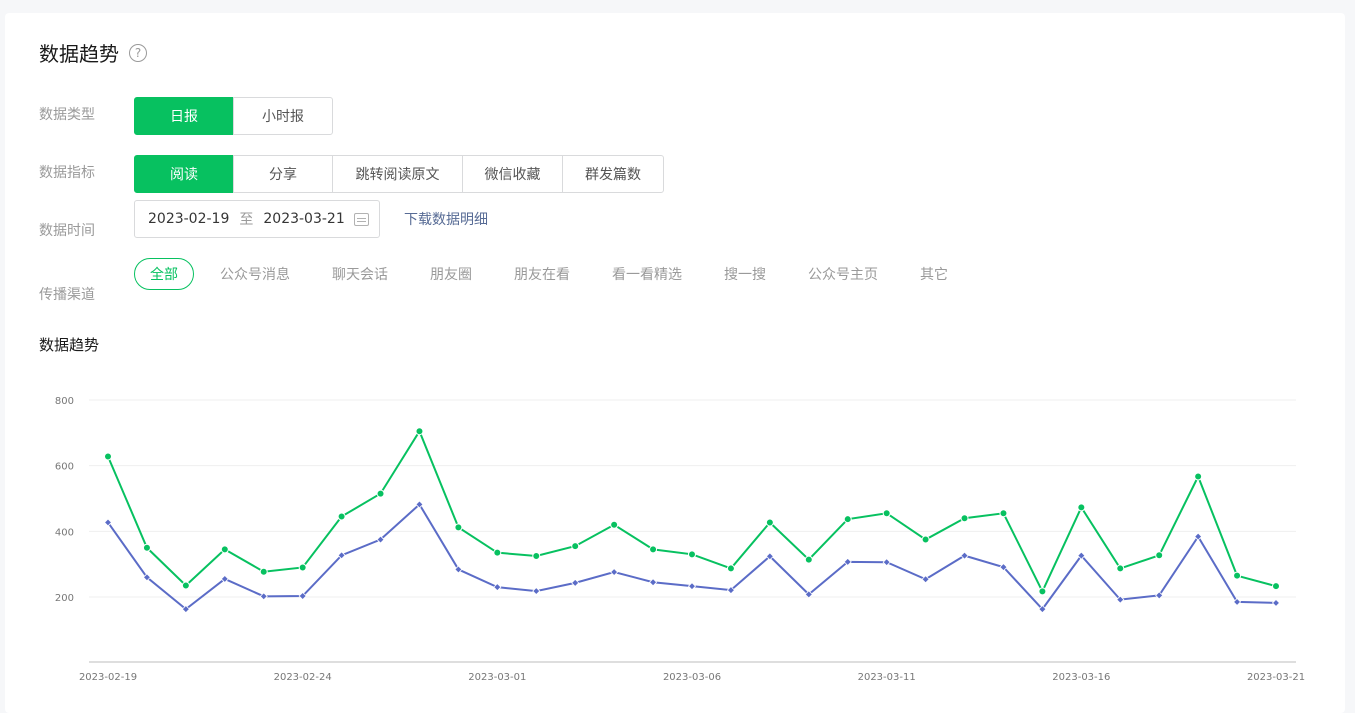 The image size is (1355, 713). I want to click on y-tick-label: 800, so click(64, 401).